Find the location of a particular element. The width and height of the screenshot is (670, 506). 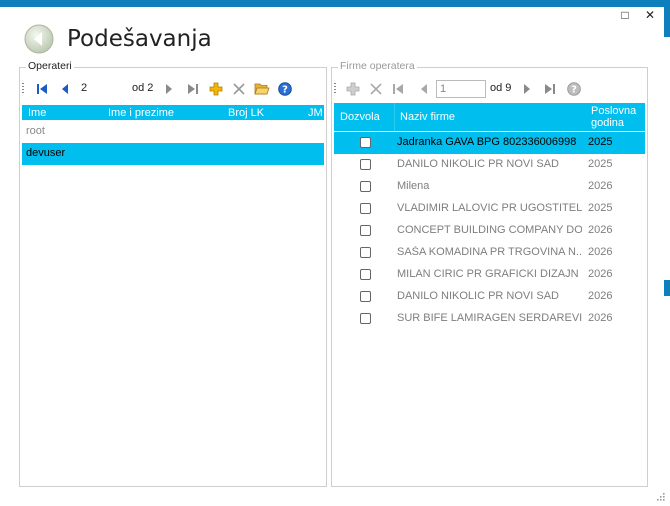

back-button is located at coordinates (39, 39).